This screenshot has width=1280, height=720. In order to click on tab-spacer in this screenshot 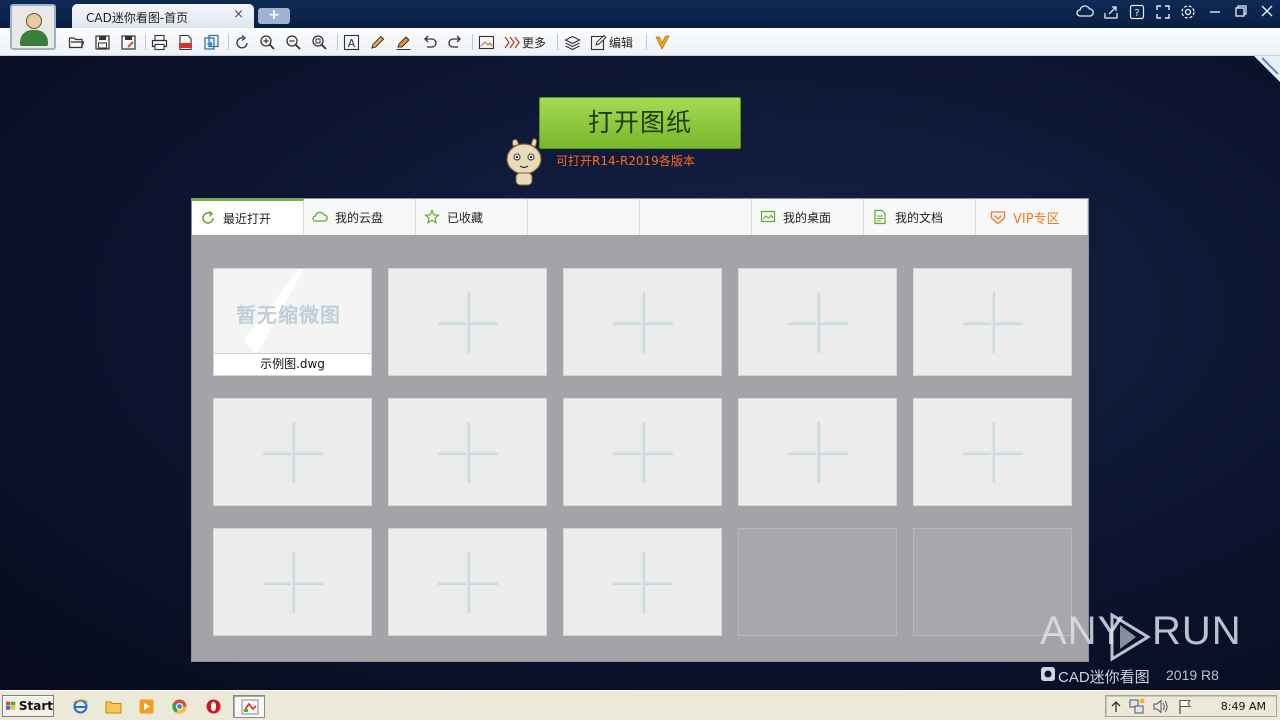, I will do `click(696, 217)`.